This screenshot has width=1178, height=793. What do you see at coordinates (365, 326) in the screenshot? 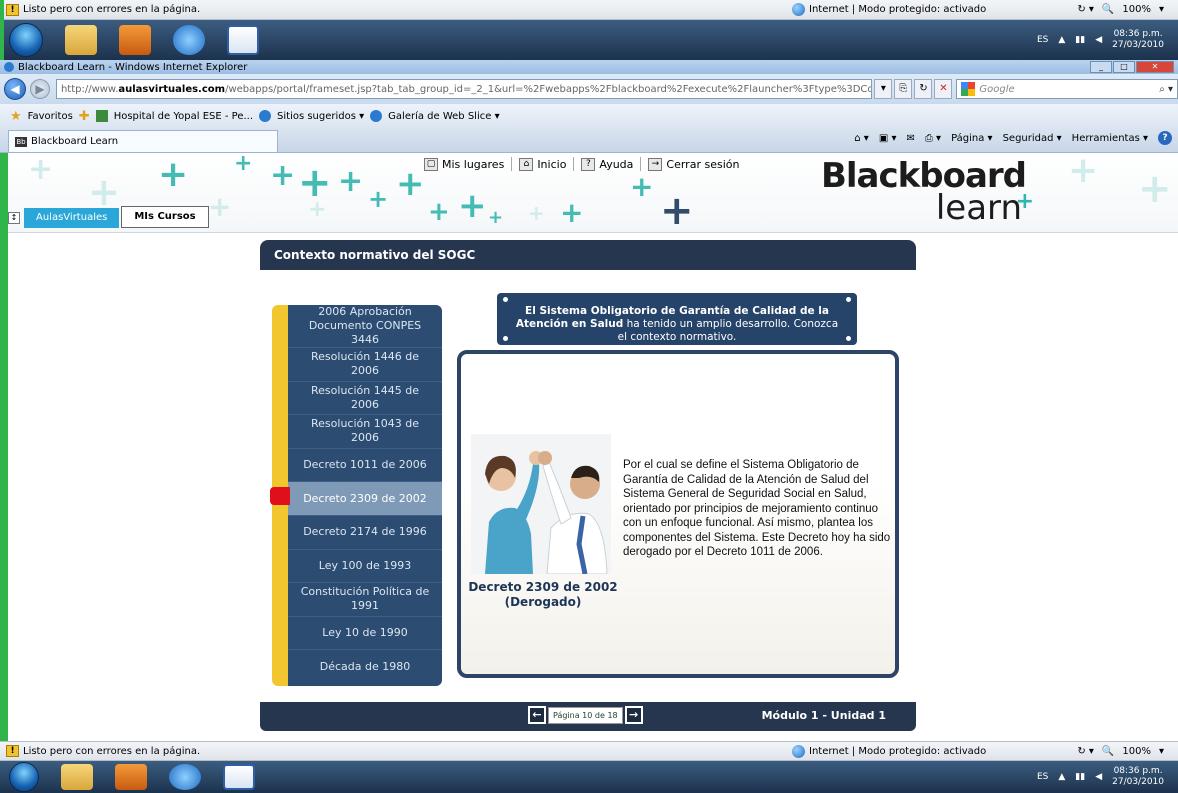
I see `timeline-item: 2006 Aprobación Documento CONPES 3446` at bounding box center [365, 326].